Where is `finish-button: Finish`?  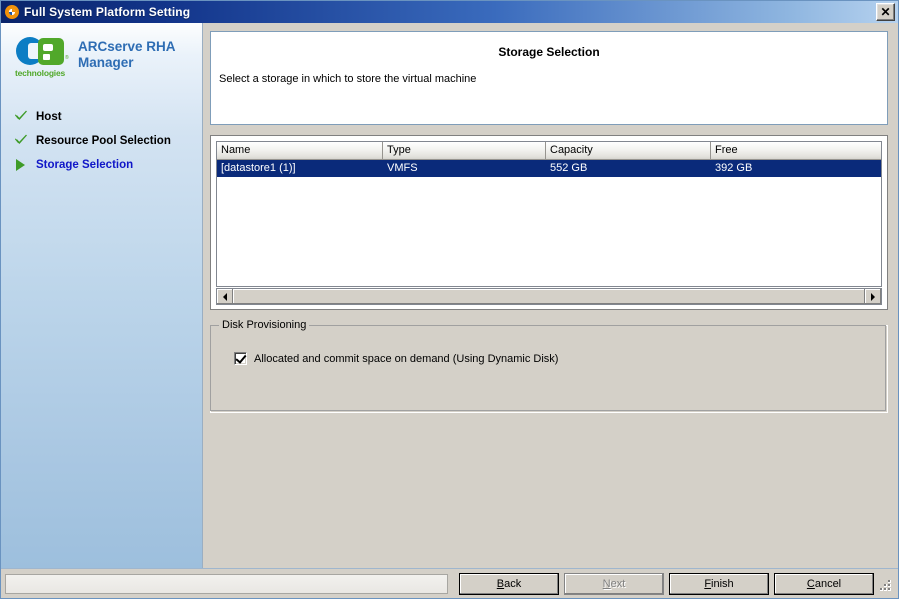 finish-button: Finish is located at coordinates (719, 583).